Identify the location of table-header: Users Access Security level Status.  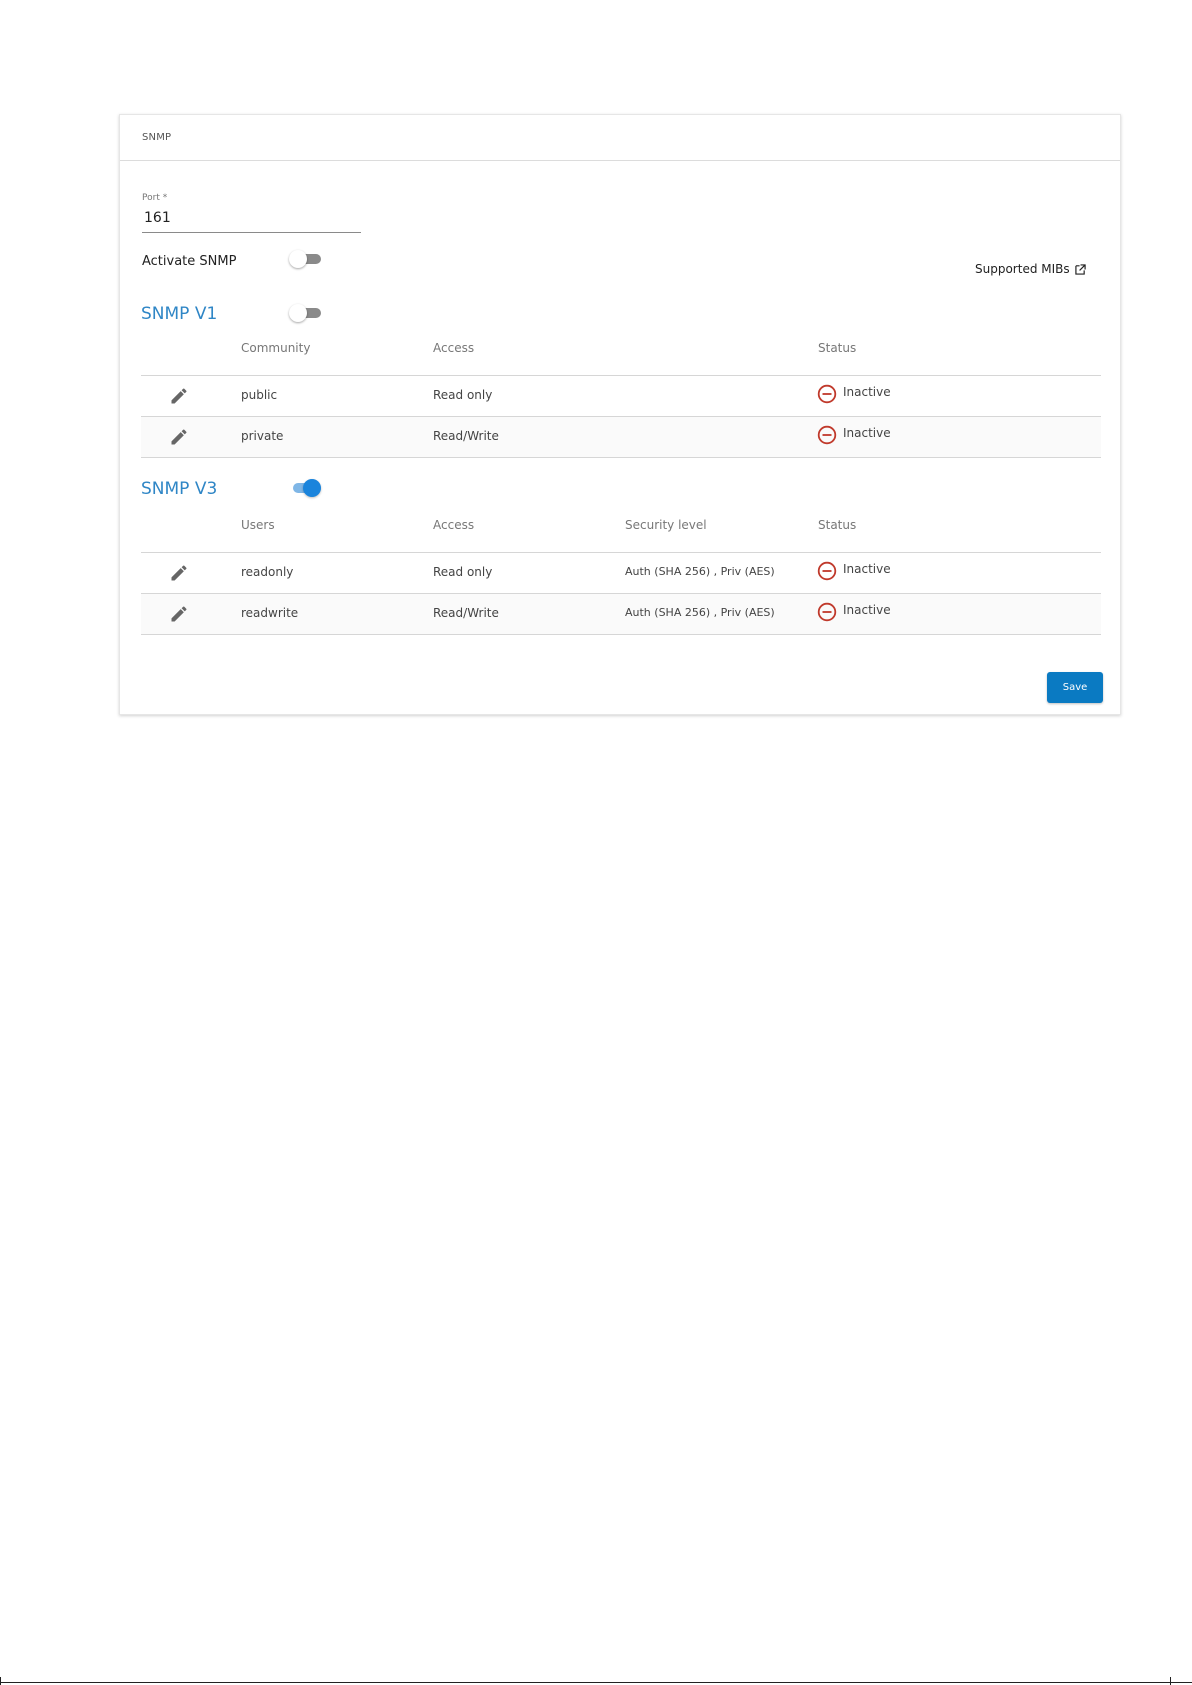
(621, 530).